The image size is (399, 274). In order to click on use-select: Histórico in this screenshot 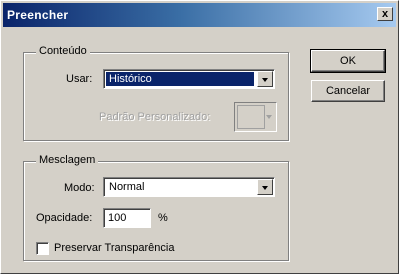, I will do `click(189, 79)`.